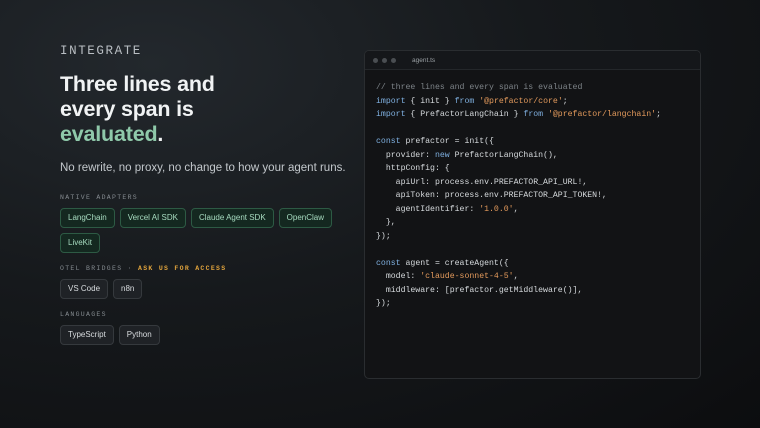 The height and width of the screenshot is (428, 760). Describe the element at coordinates (467, 276) in the screenshot. I see `code-token: 'claude-sonnet-4-5'` at that location.